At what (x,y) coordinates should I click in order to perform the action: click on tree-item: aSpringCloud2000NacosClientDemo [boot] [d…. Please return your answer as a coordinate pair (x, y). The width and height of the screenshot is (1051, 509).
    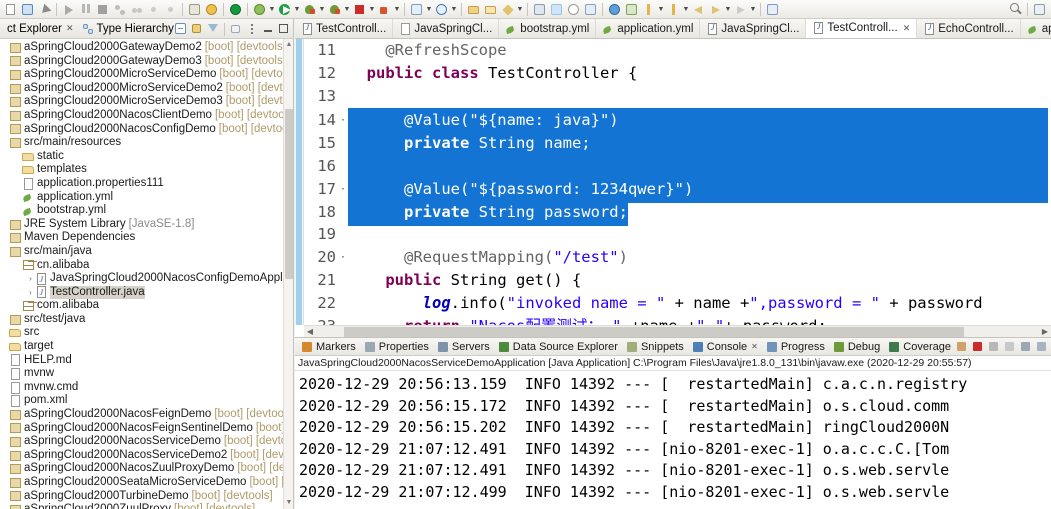
    Looking at the image, I should click on (141, 116).